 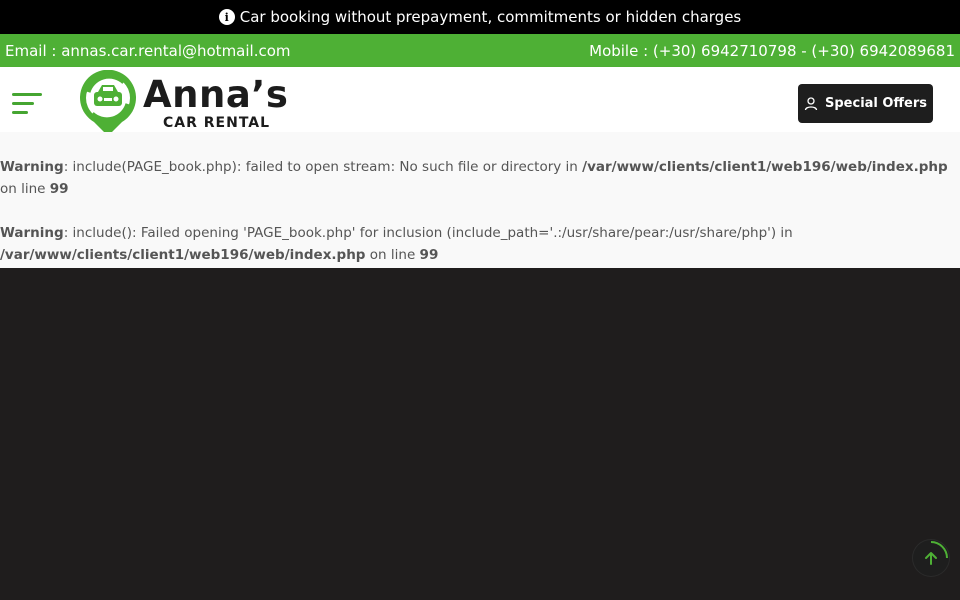 What do you see at coordinates (108, 102) in the screenshot?
I see `logo-mark-icon` at bounding box center [108, 102].